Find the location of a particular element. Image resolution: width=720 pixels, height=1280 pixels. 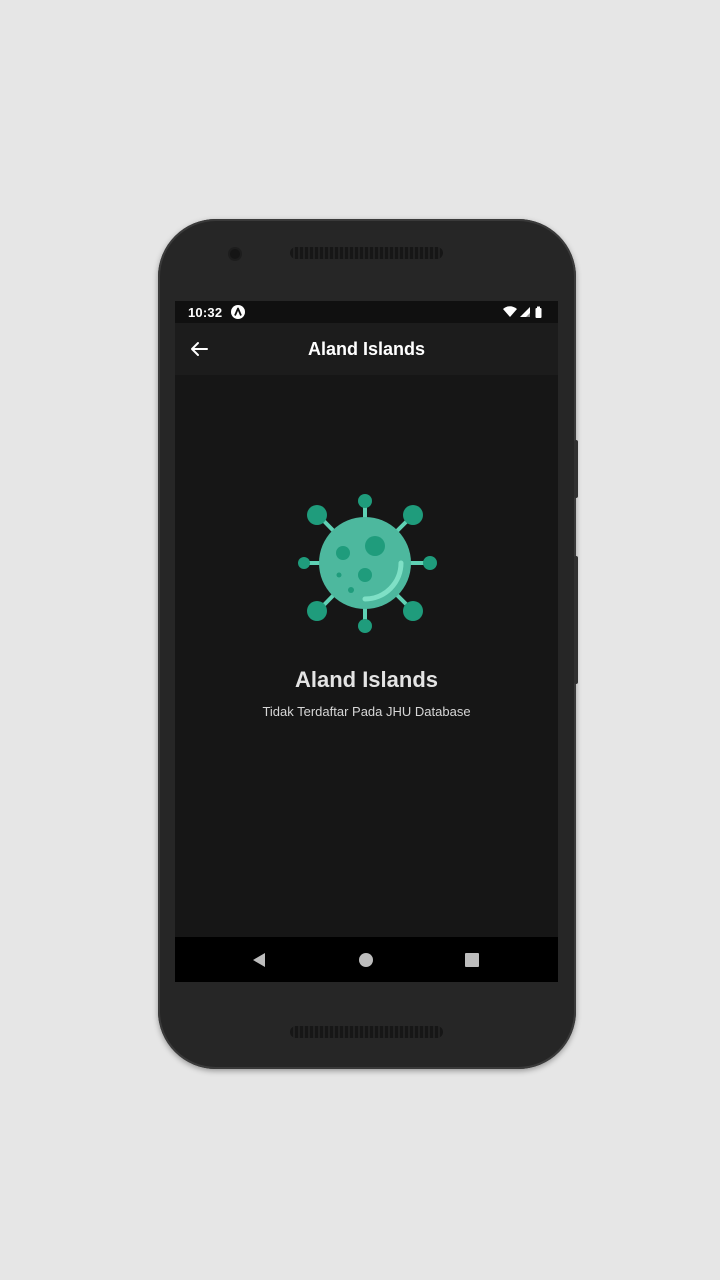

nav-recents-button is located at coordinates (472, 960).